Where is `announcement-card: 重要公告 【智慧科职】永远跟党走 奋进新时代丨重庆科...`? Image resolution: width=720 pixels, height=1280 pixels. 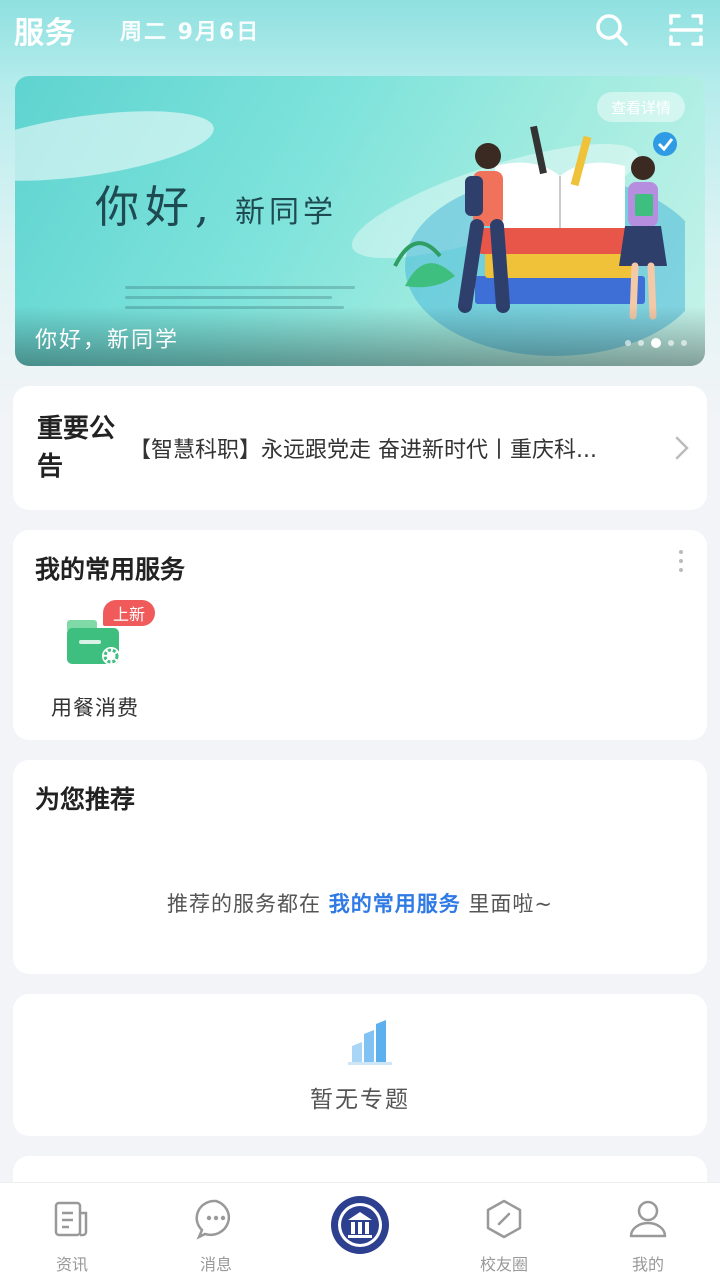
announcement-card: 重要公告 【智慧科职】永远跟党走 奋进新时代丨重庆科... is located at coordinates (360, 448).